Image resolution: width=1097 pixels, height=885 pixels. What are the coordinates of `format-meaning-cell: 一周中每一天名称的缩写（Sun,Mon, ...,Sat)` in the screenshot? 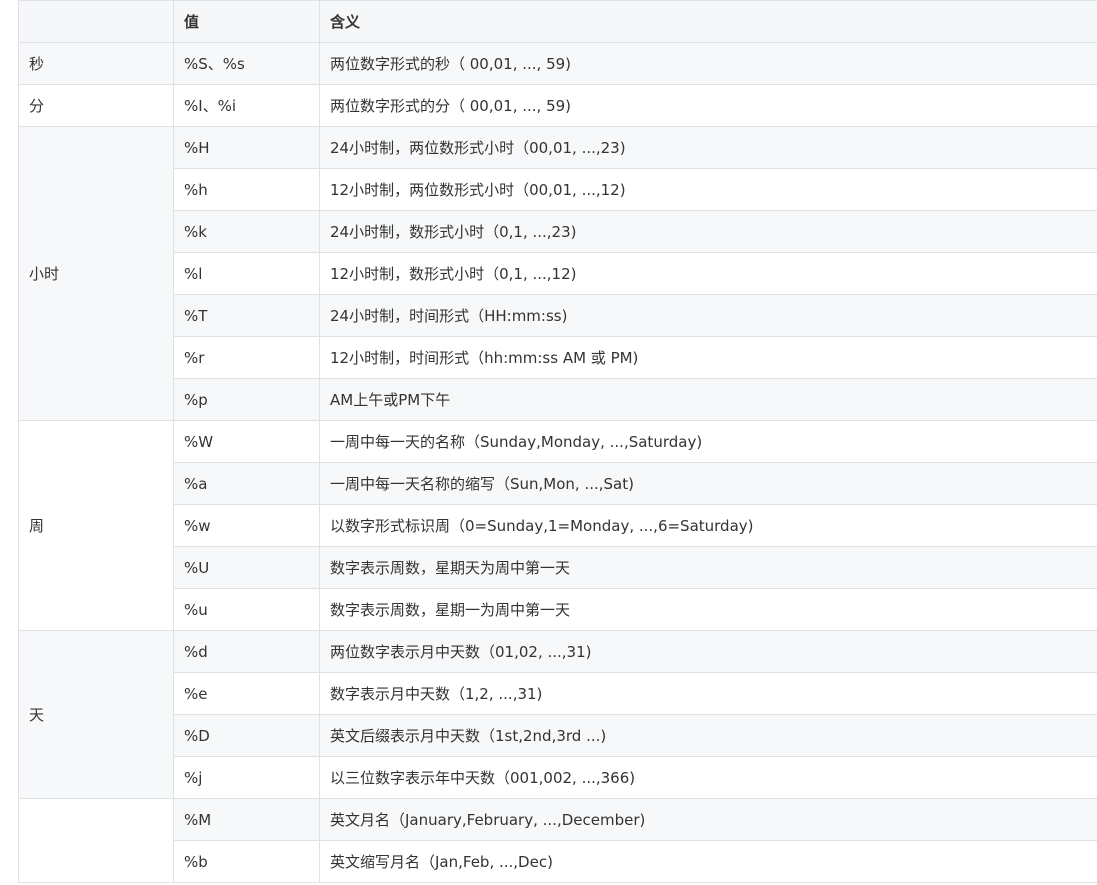 It's located at (708, 483).